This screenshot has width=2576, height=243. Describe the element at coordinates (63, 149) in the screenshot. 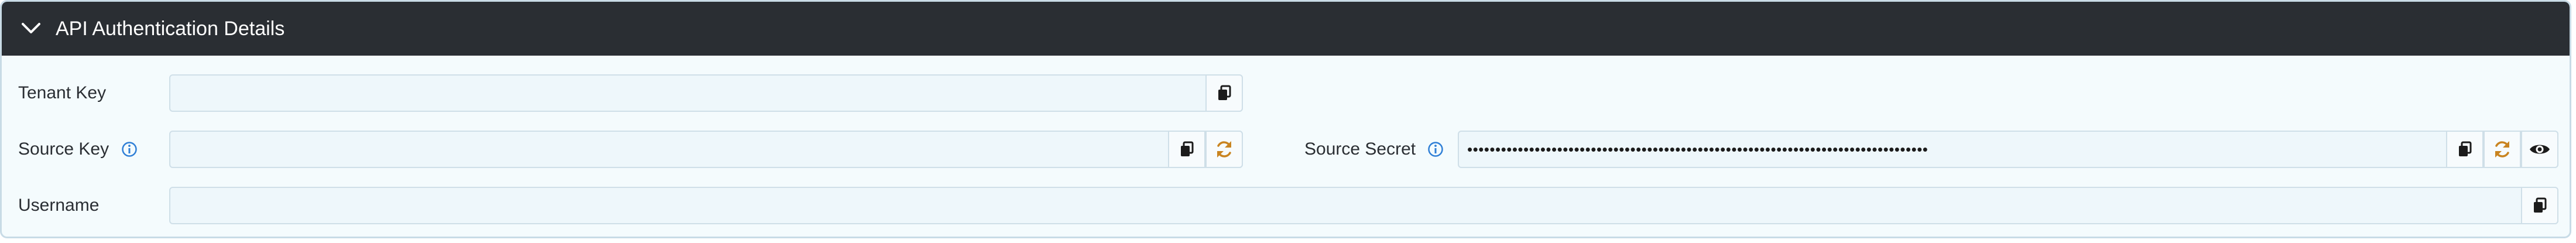

I see `source-key-label: Source Key` at that location.